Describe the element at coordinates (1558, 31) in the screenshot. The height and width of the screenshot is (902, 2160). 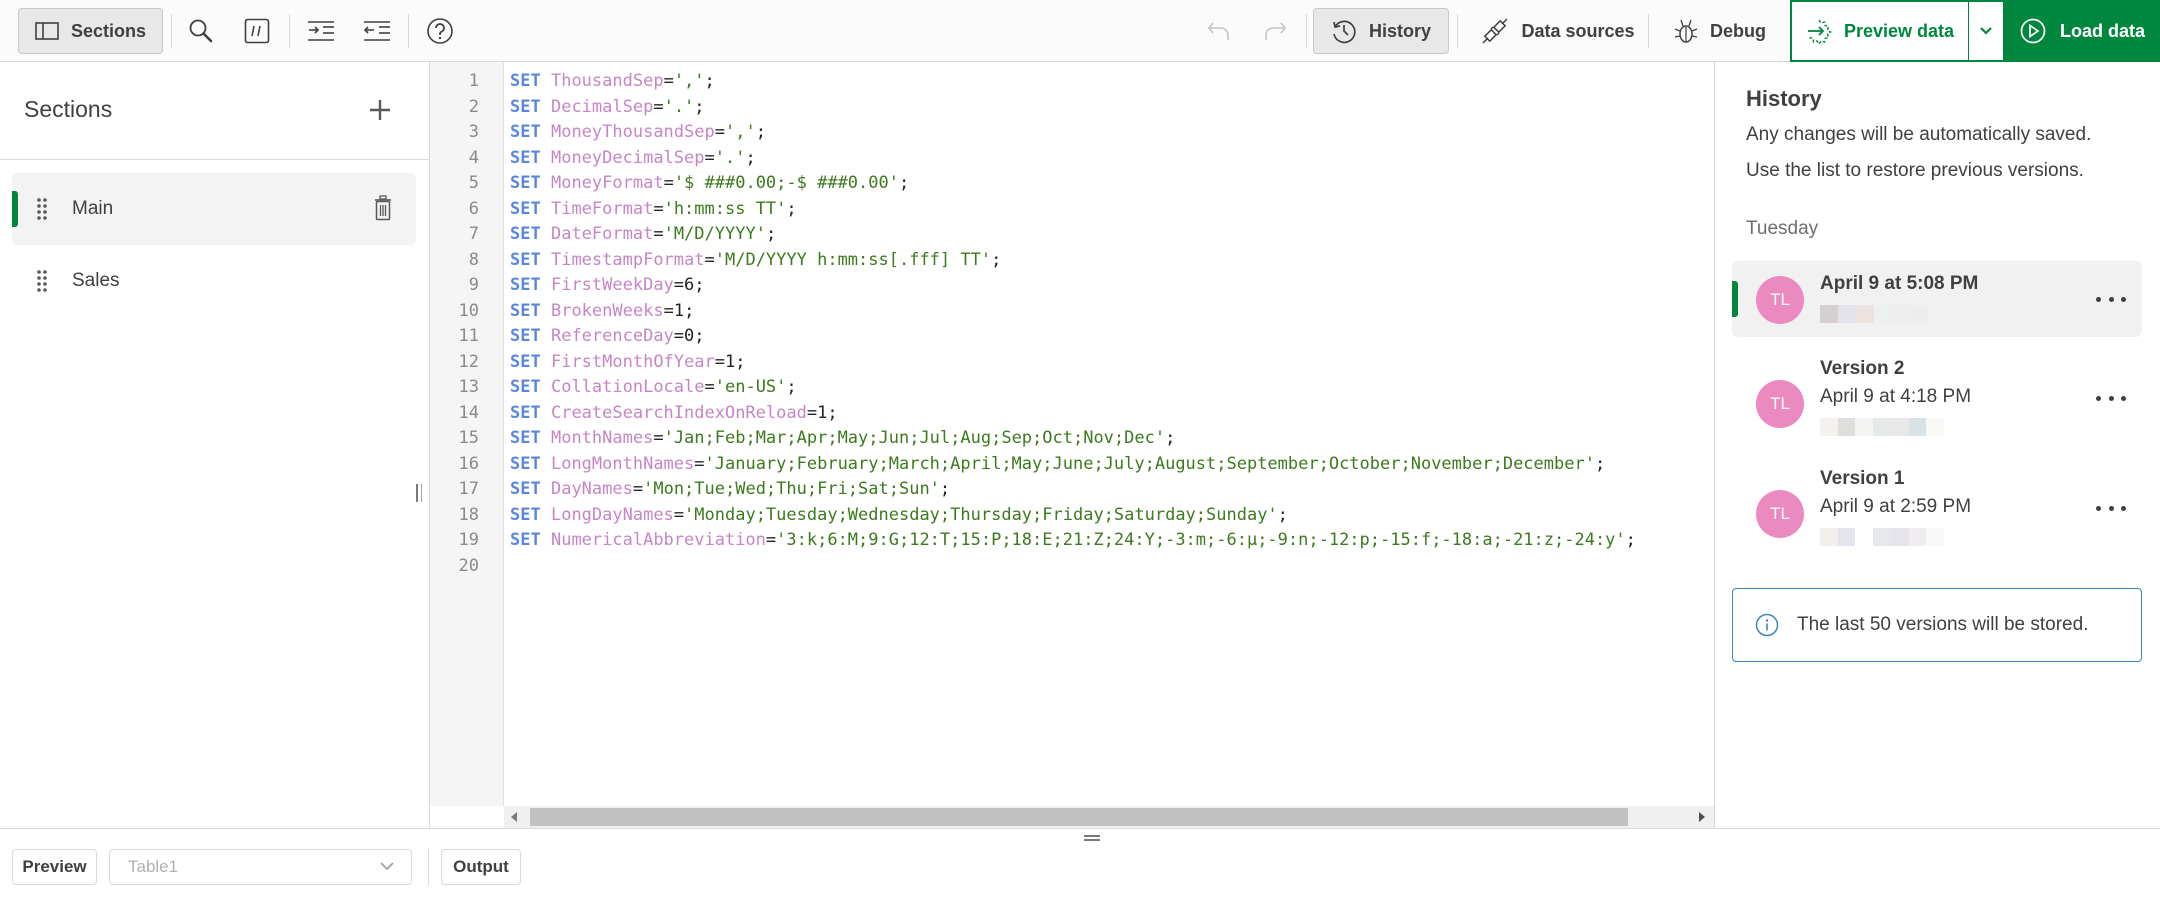
I see `data-sources-button: Data sources` at that location.